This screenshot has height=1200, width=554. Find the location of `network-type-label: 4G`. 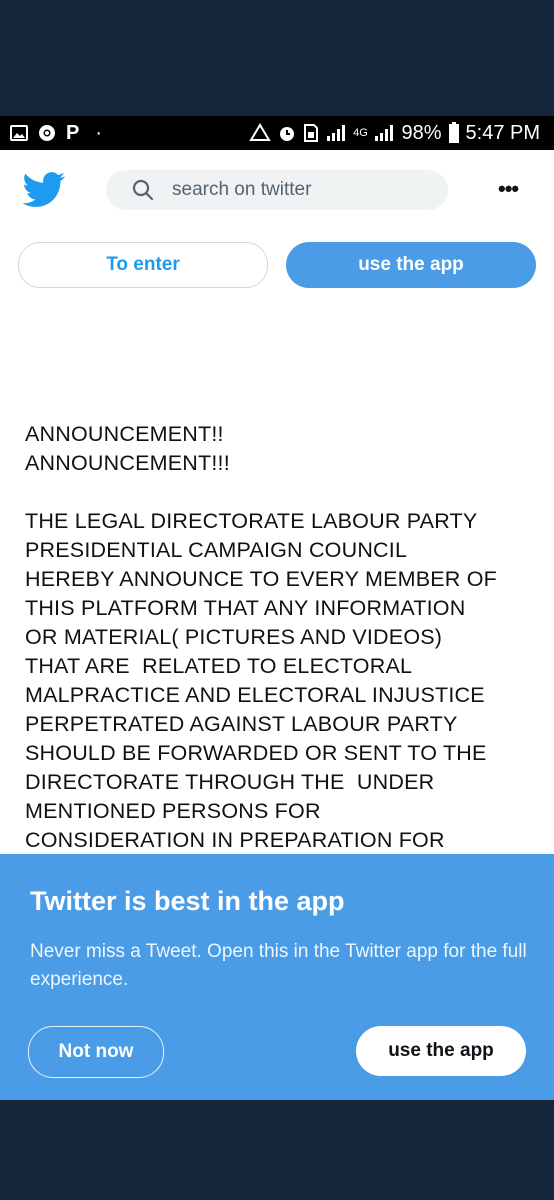

network-type-label: 4G is located at coordinates (360, 133).